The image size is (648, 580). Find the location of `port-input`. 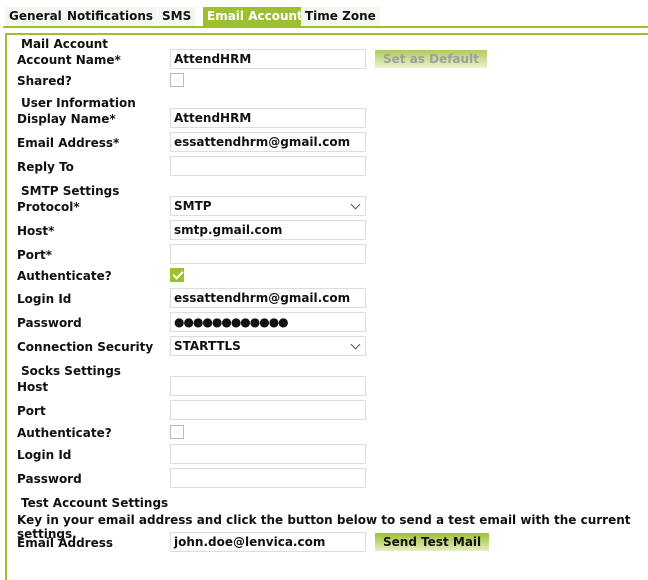

port-input is located at coordinates (268, 254).